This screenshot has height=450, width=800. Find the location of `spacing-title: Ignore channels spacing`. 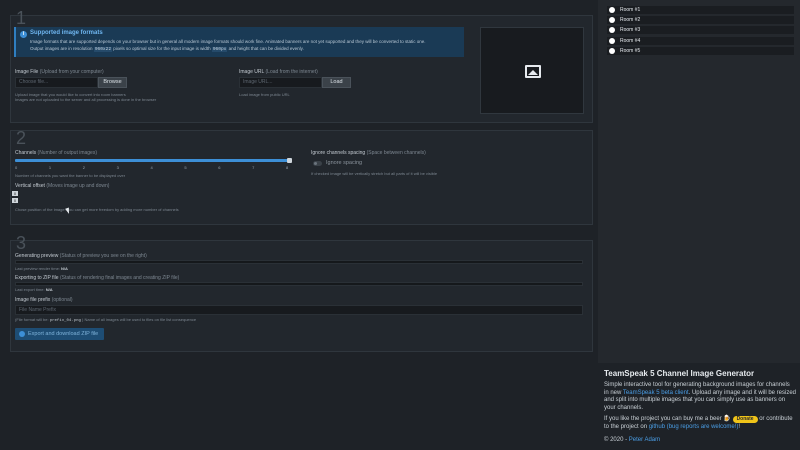

spacing-title: Ignore channels spacing is located at coordinates (338, 153).